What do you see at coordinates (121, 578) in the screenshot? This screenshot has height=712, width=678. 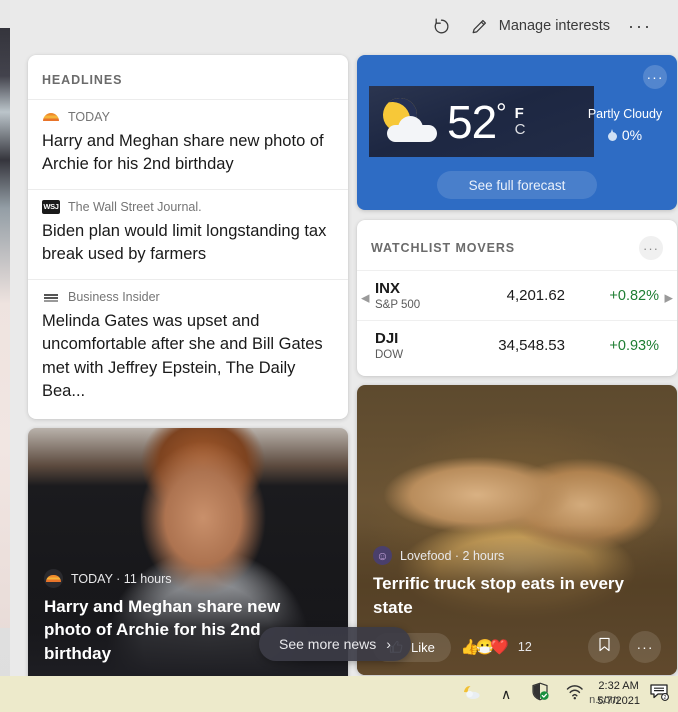 I see `tile-source-label: TODAY · 11 hours` at bounding box center [121, 578].